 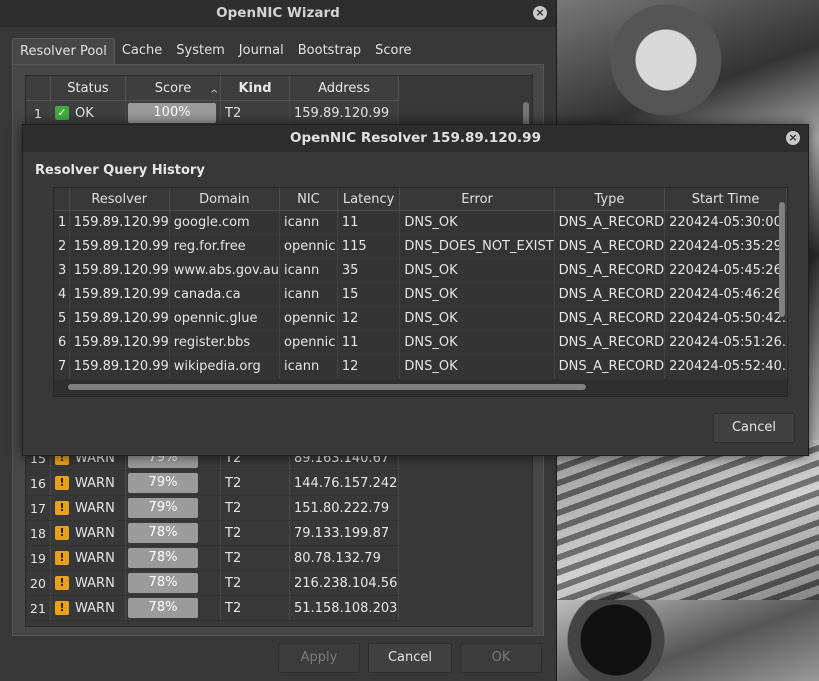 I want to click on dialog-title: OpenNIC Resolver 159.89.120.99, so click(x=415, y=138).